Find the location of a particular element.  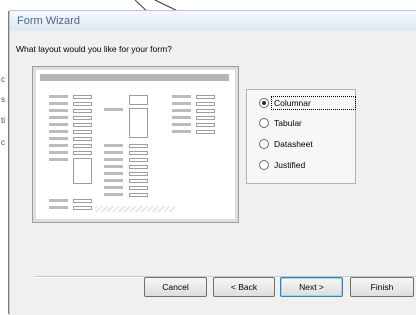

finish-button: Finish is located at coordinates (382, 287).